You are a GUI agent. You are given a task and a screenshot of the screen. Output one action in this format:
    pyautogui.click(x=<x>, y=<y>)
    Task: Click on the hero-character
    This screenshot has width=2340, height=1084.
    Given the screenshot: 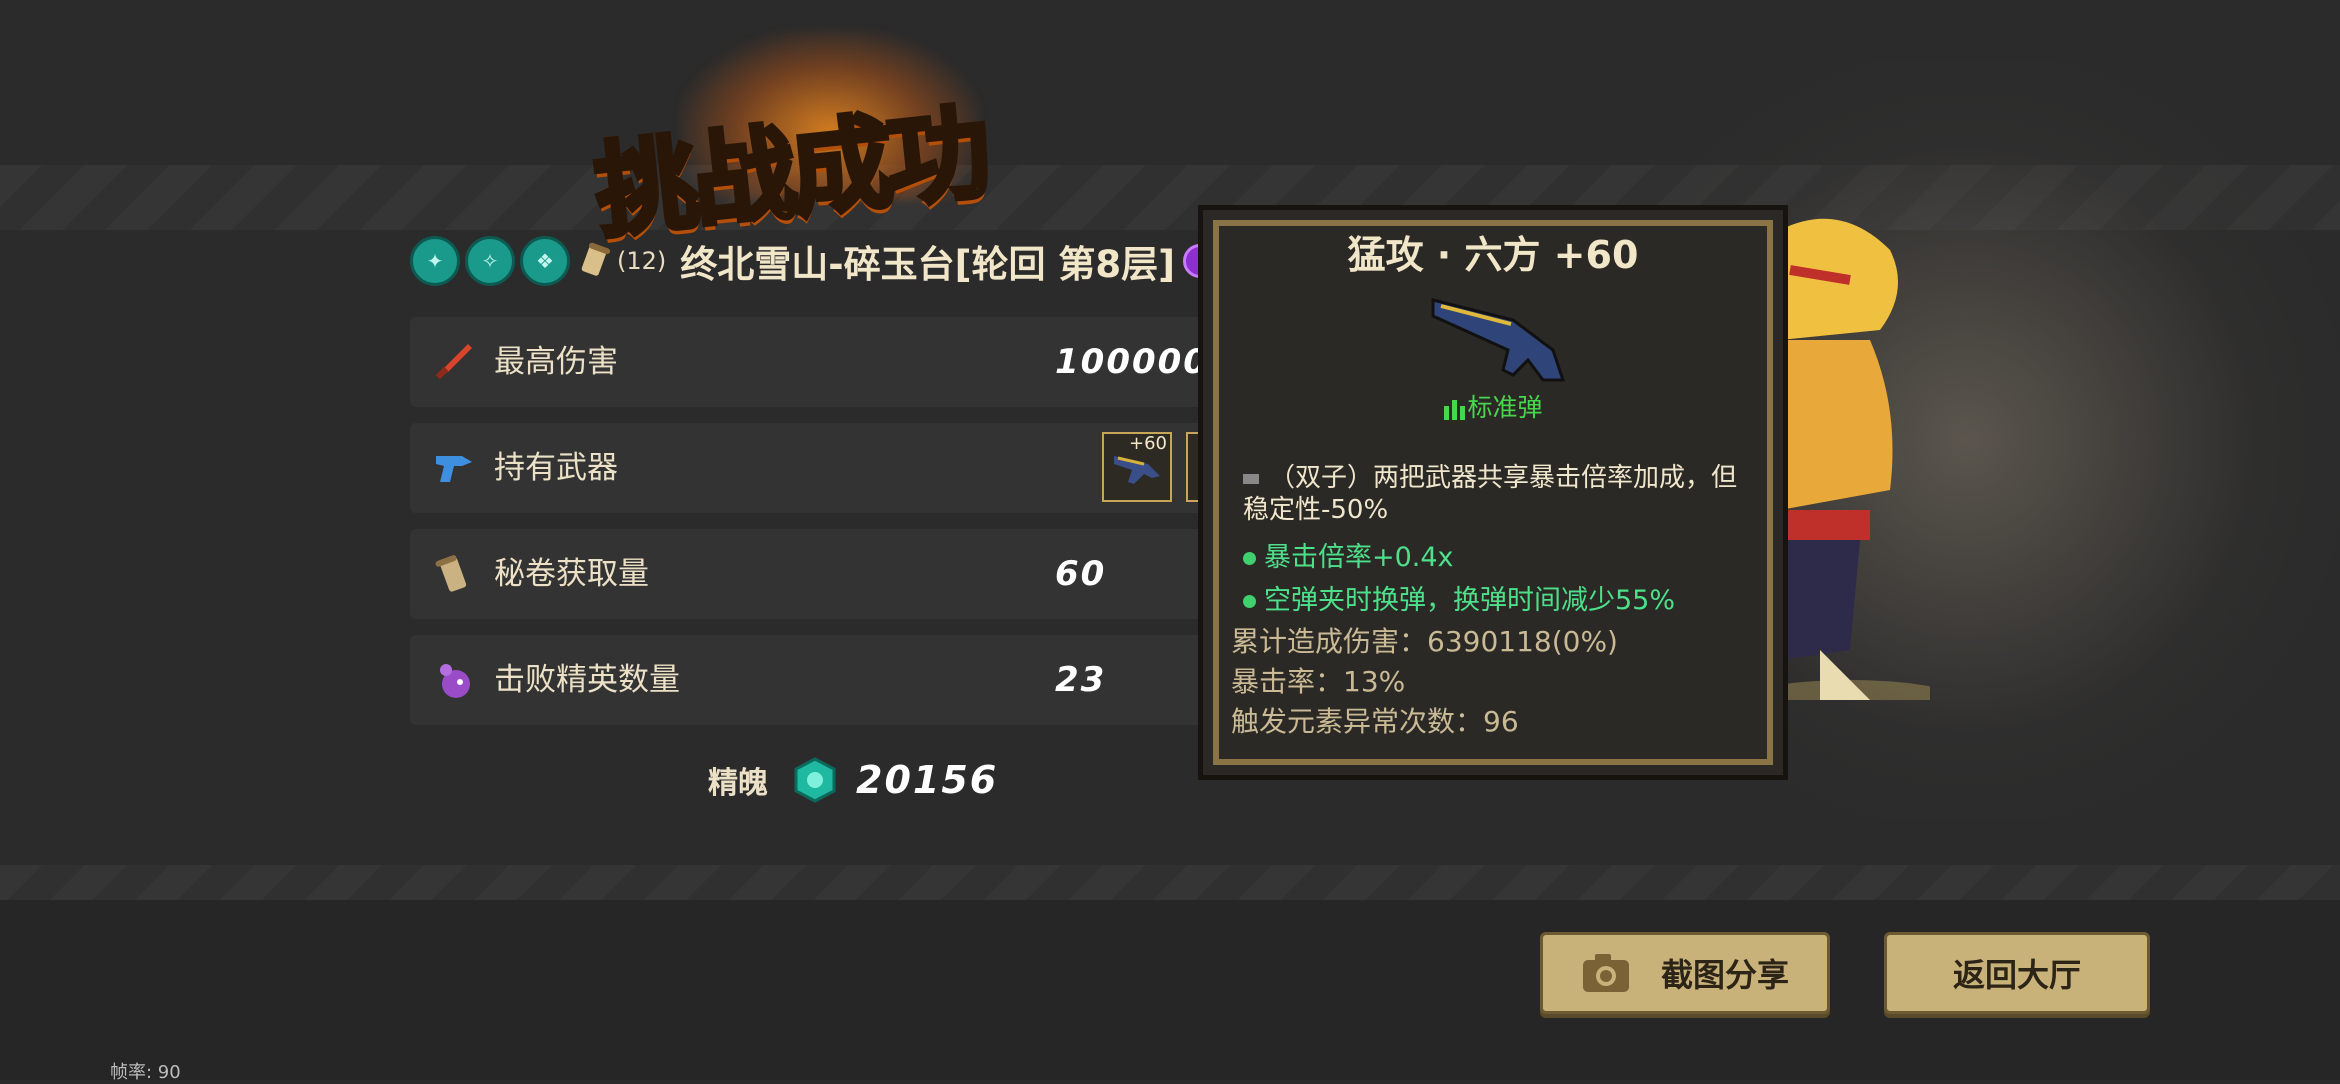 What is the action you would take?
    pyautogui.click(x=1850, y=470)
    